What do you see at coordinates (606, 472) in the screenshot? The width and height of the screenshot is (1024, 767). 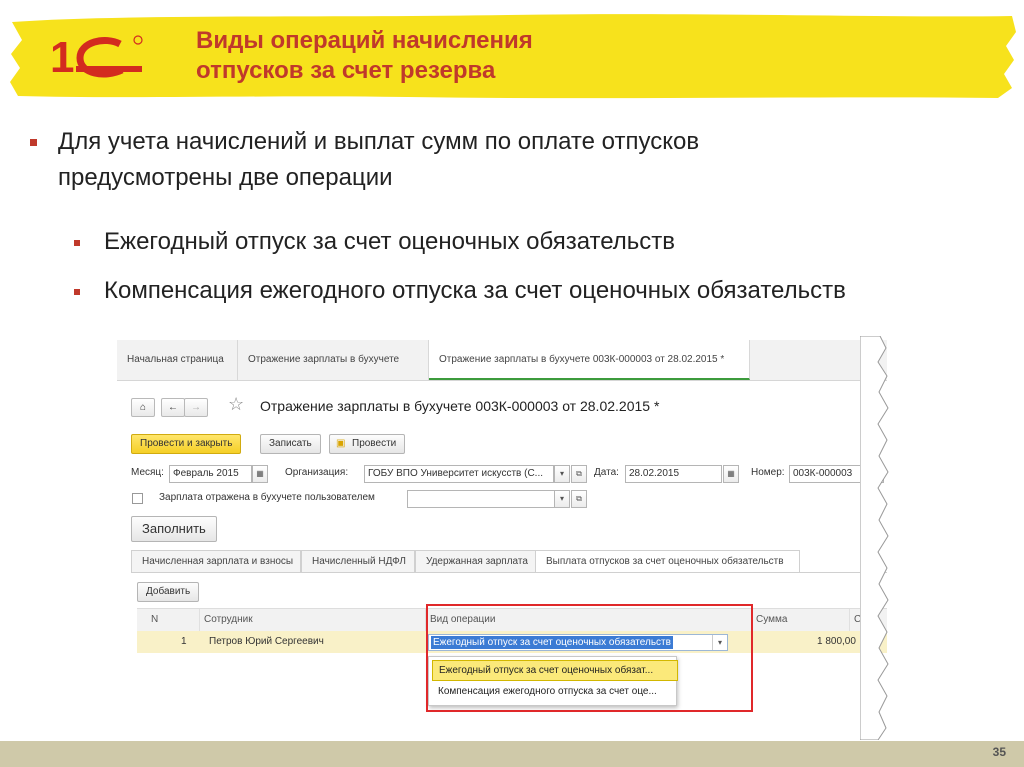 I see `date-label: Дата:` at bounding box center [606, 472].